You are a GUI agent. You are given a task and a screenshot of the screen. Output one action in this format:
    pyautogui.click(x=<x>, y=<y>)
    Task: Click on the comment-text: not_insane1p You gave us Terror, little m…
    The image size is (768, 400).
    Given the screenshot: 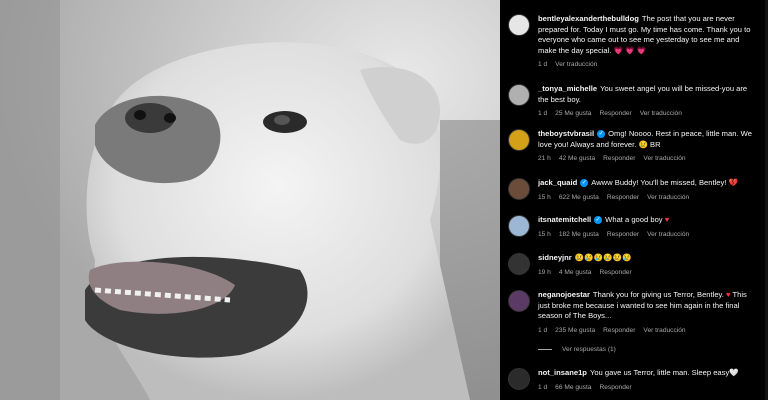 What is the action you would take?
    pyautogui.click(x=648, y=373)
    